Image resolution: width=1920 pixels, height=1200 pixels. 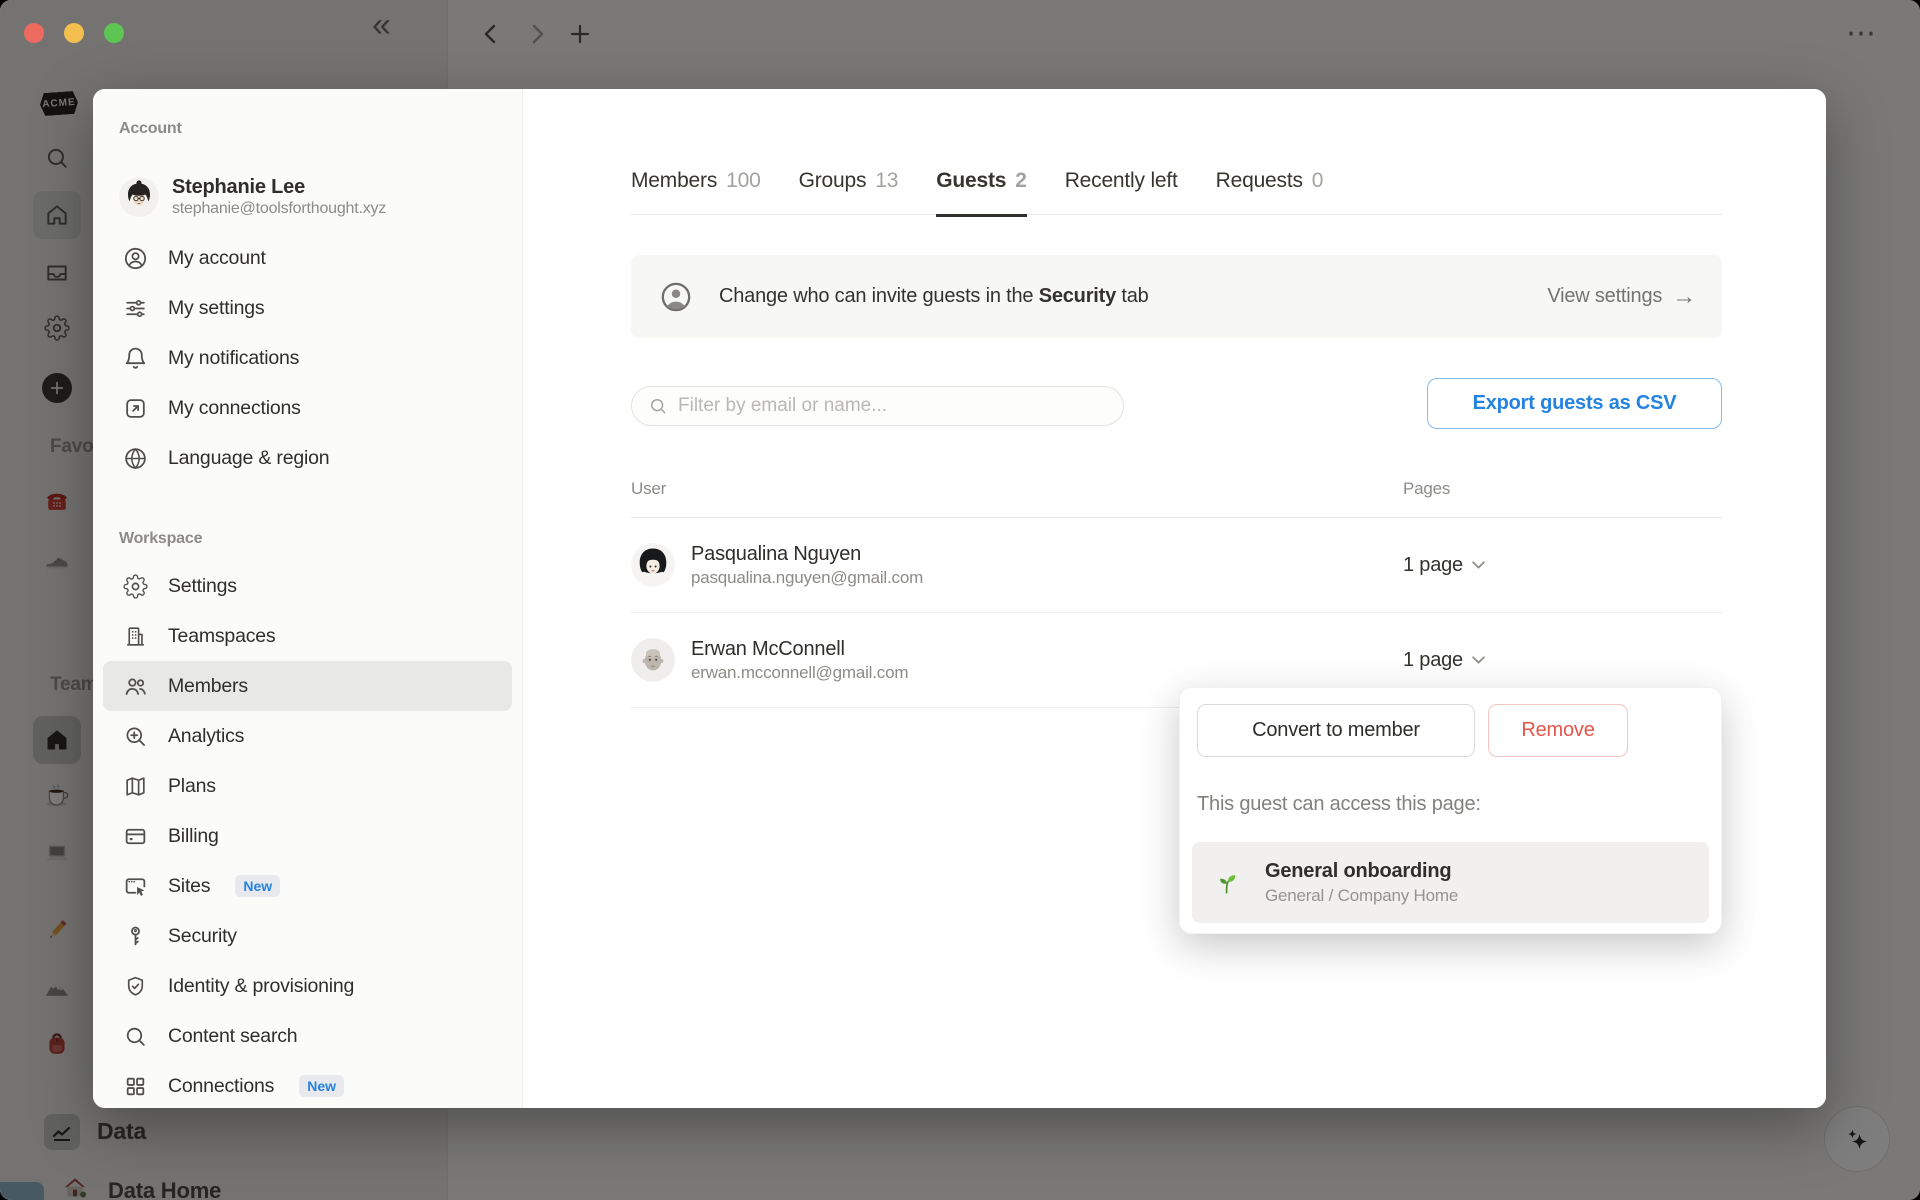 I want to click on analytics-icon, so click(x=135, y=736).